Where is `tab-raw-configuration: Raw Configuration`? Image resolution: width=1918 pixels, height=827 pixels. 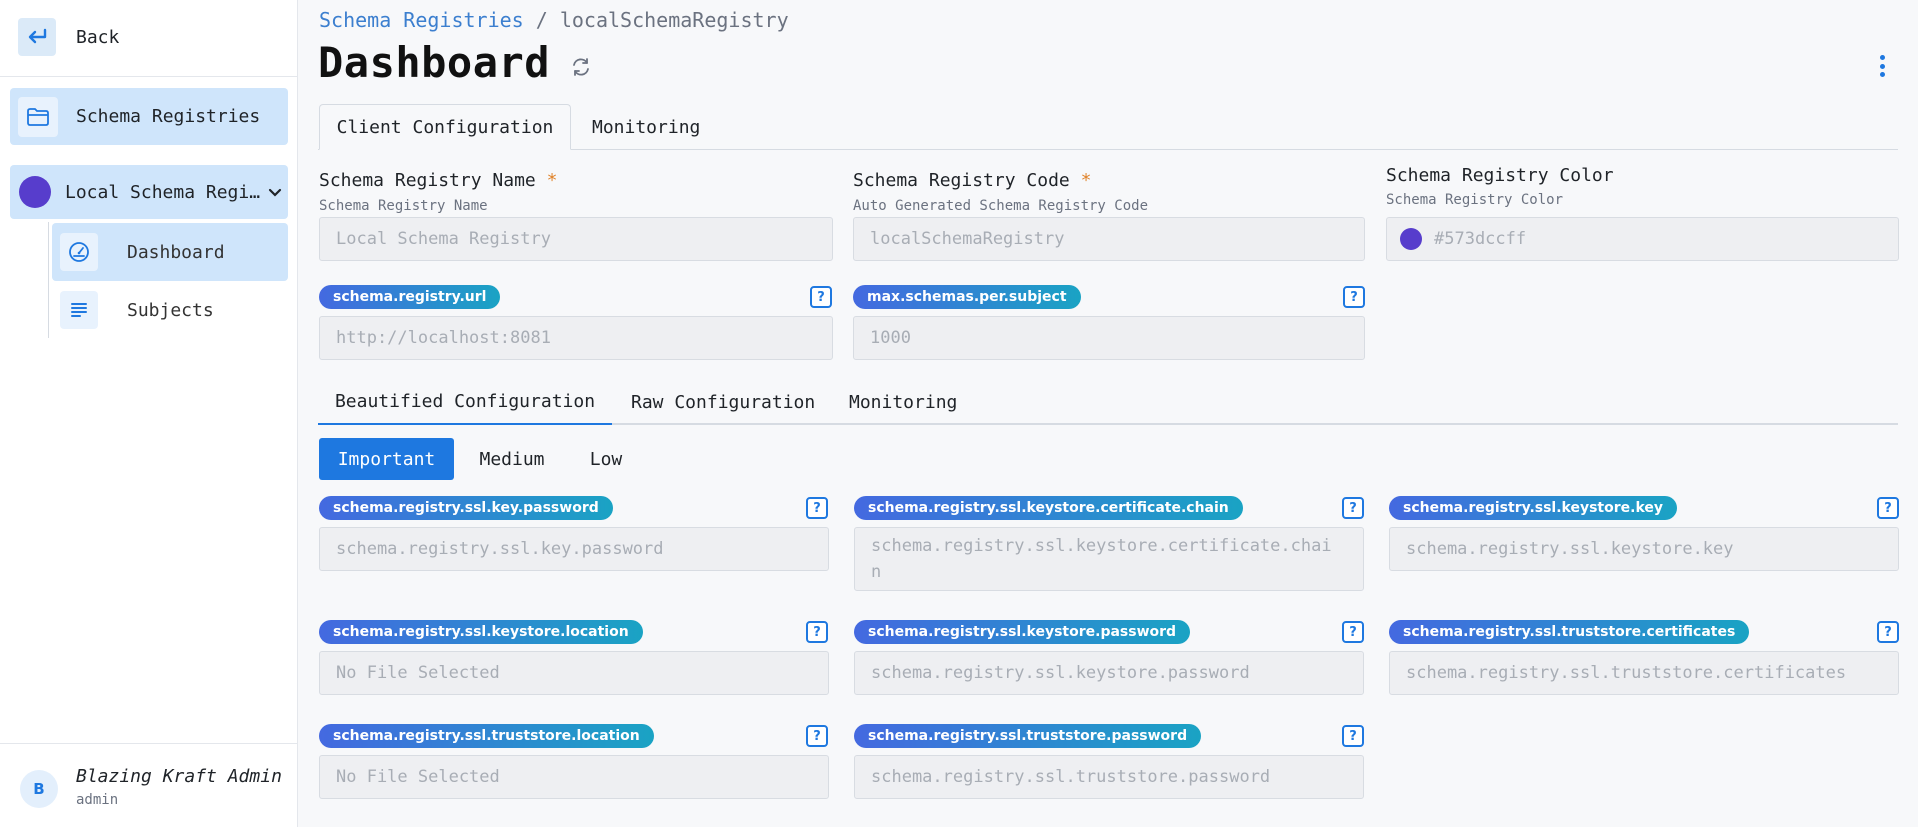 tab-raw-configuration: Raw Configuration is located at coordinates (723, 402).